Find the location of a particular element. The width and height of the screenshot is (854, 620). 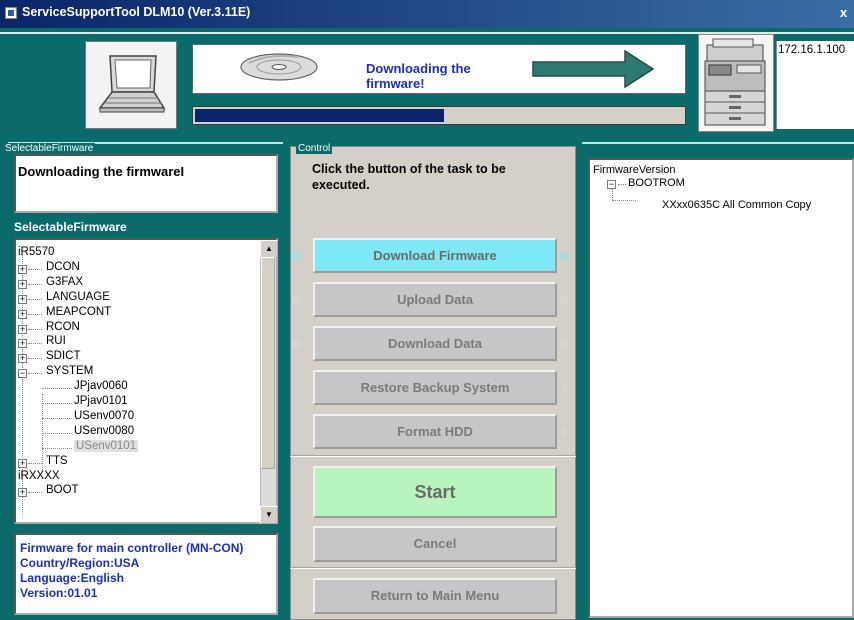

scroll-thumb is located at coordinates (268, 363).